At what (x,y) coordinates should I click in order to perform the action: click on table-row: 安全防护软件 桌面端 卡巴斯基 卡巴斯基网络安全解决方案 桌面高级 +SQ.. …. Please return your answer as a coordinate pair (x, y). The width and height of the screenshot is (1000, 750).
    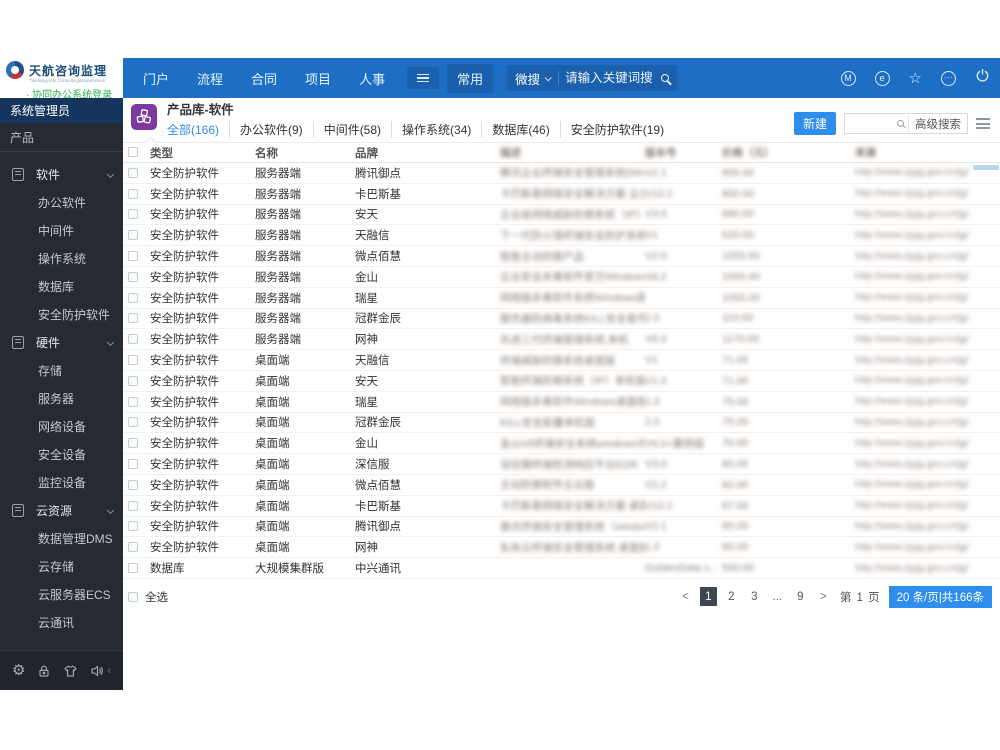
    Looking at the image, I should click on (561, 506).